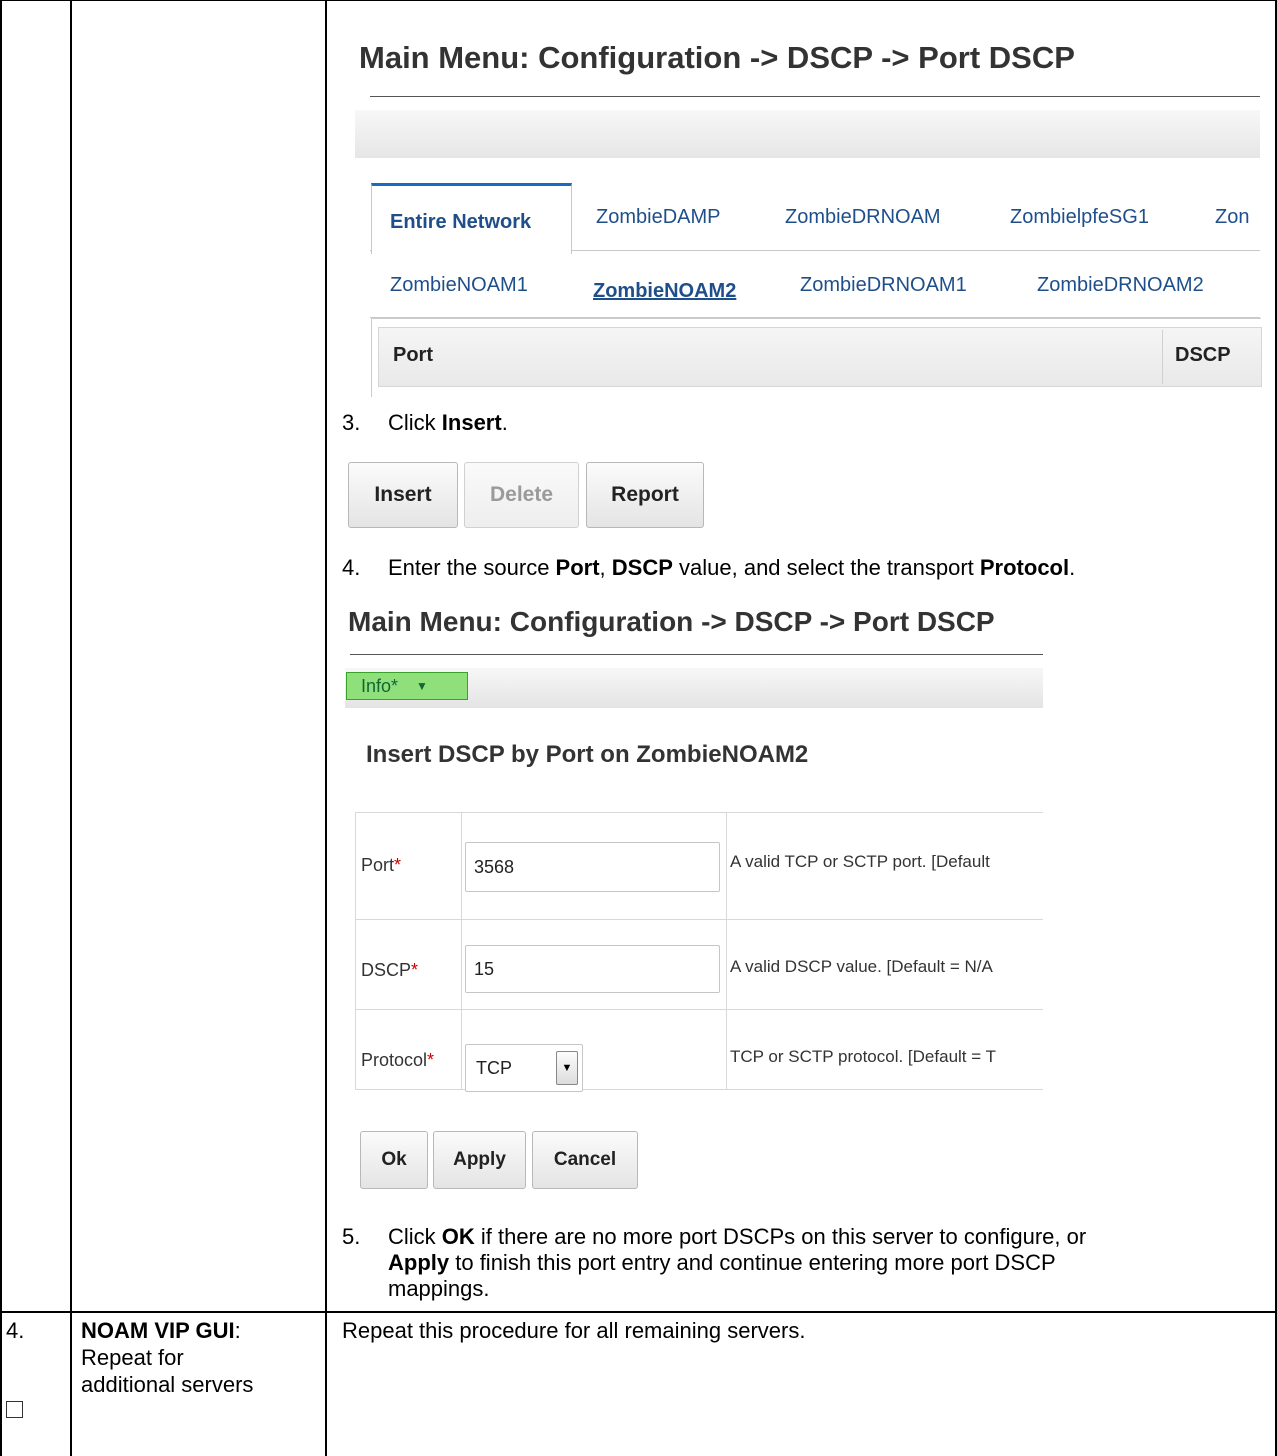 This screenshot has height=1456, width=1277. I want to click on step-3-number: 3., so click(351, 422).